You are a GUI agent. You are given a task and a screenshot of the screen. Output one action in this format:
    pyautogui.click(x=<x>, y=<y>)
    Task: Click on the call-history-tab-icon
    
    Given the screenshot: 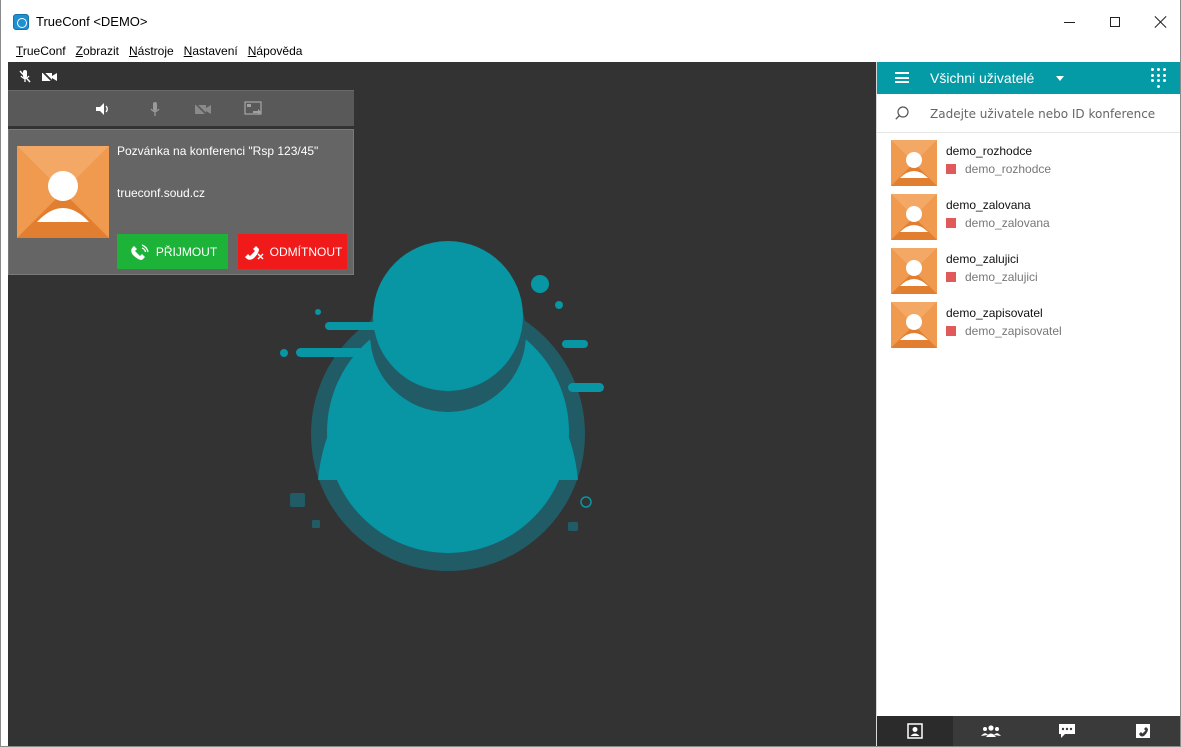 What is the action you would take?
    pyautogui.click(x=1143, y=731)
    